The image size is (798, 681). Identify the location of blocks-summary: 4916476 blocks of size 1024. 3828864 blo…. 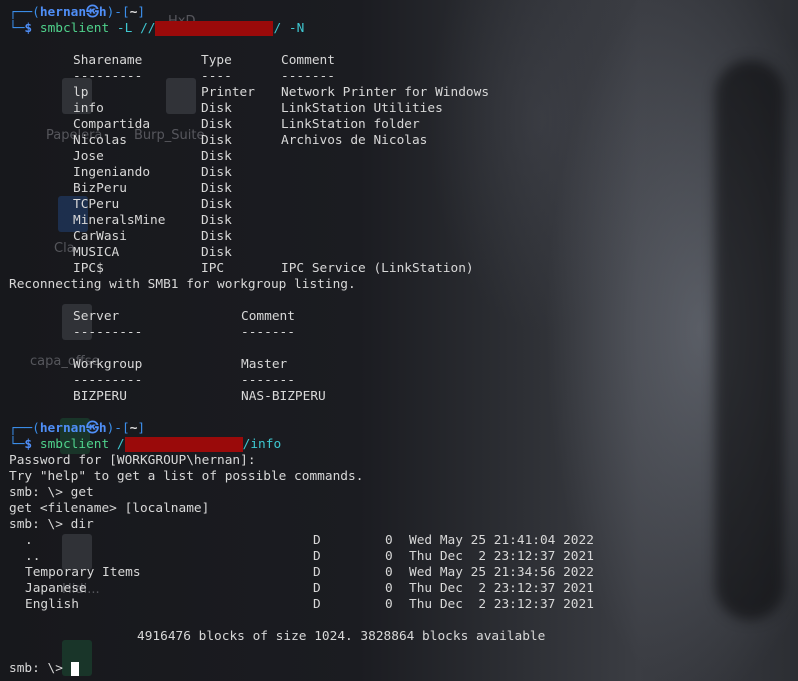
(341, 636).